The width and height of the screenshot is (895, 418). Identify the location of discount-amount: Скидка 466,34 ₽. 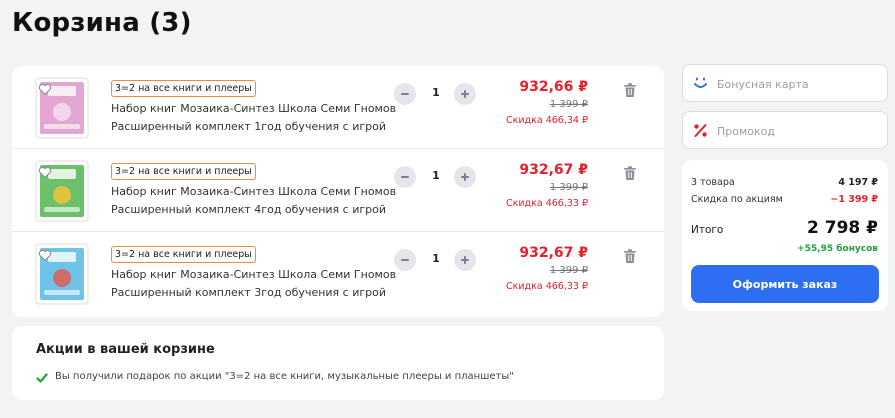
(547, 120).